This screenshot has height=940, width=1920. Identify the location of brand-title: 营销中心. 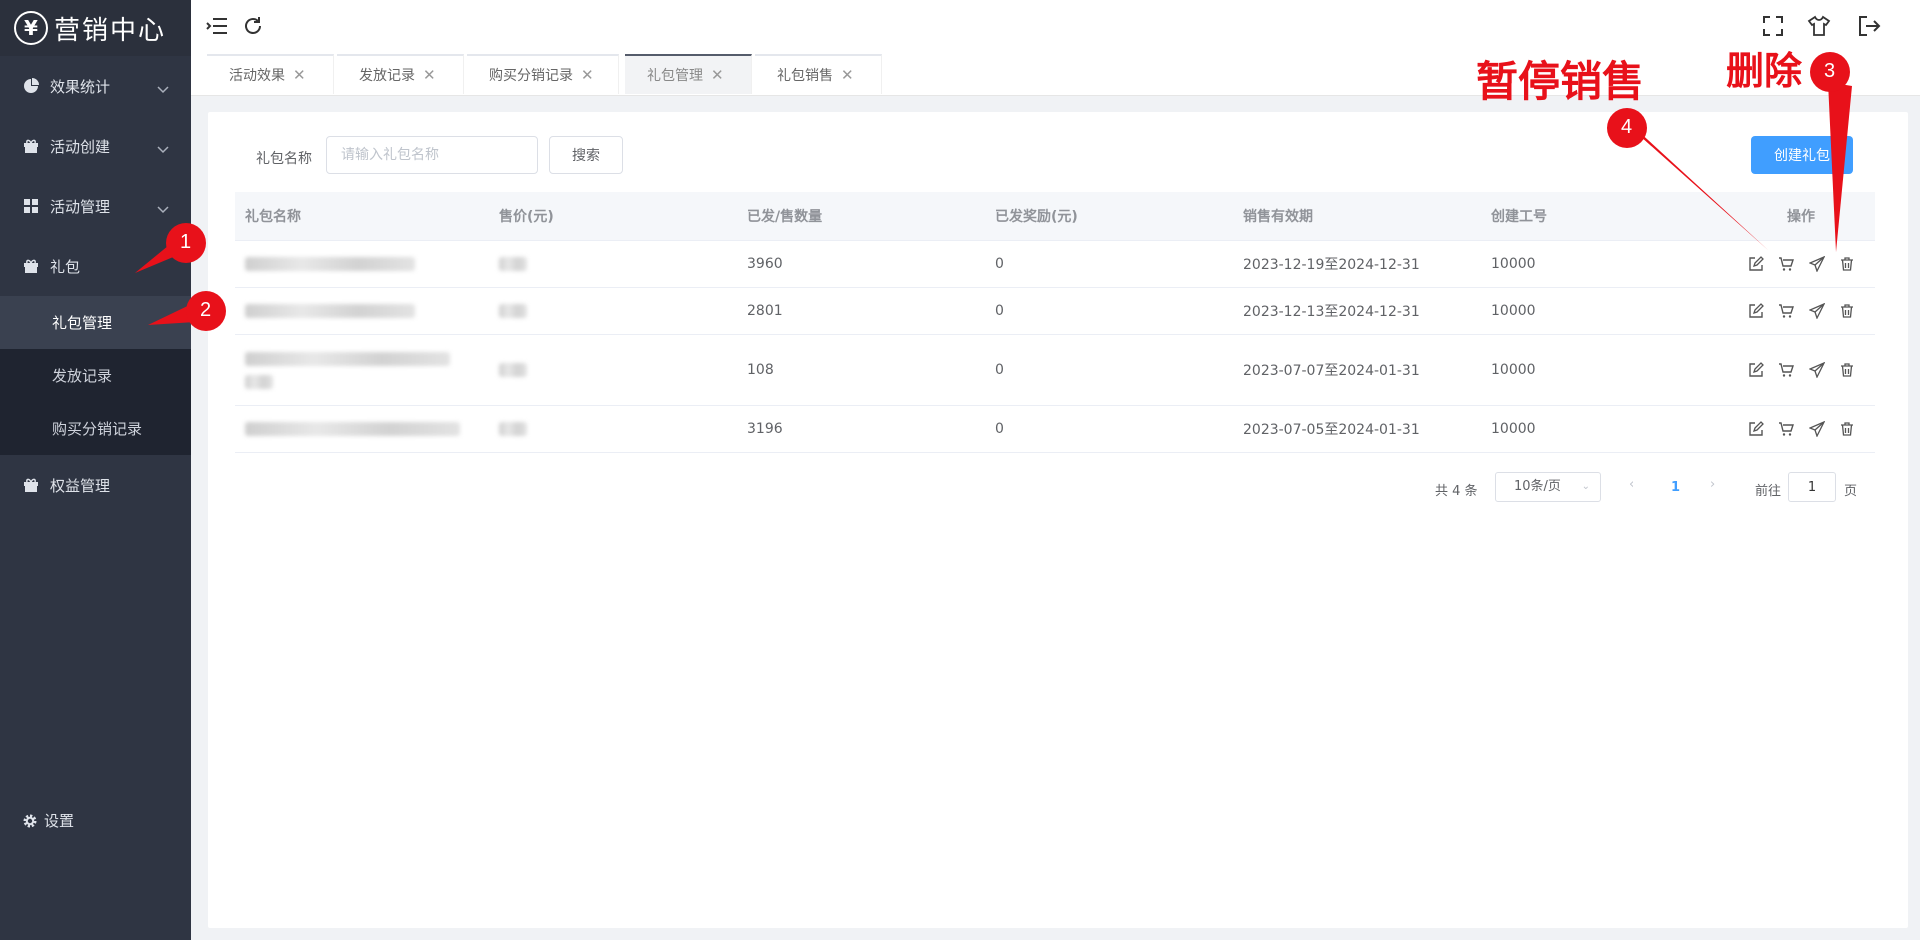
(110, 30).